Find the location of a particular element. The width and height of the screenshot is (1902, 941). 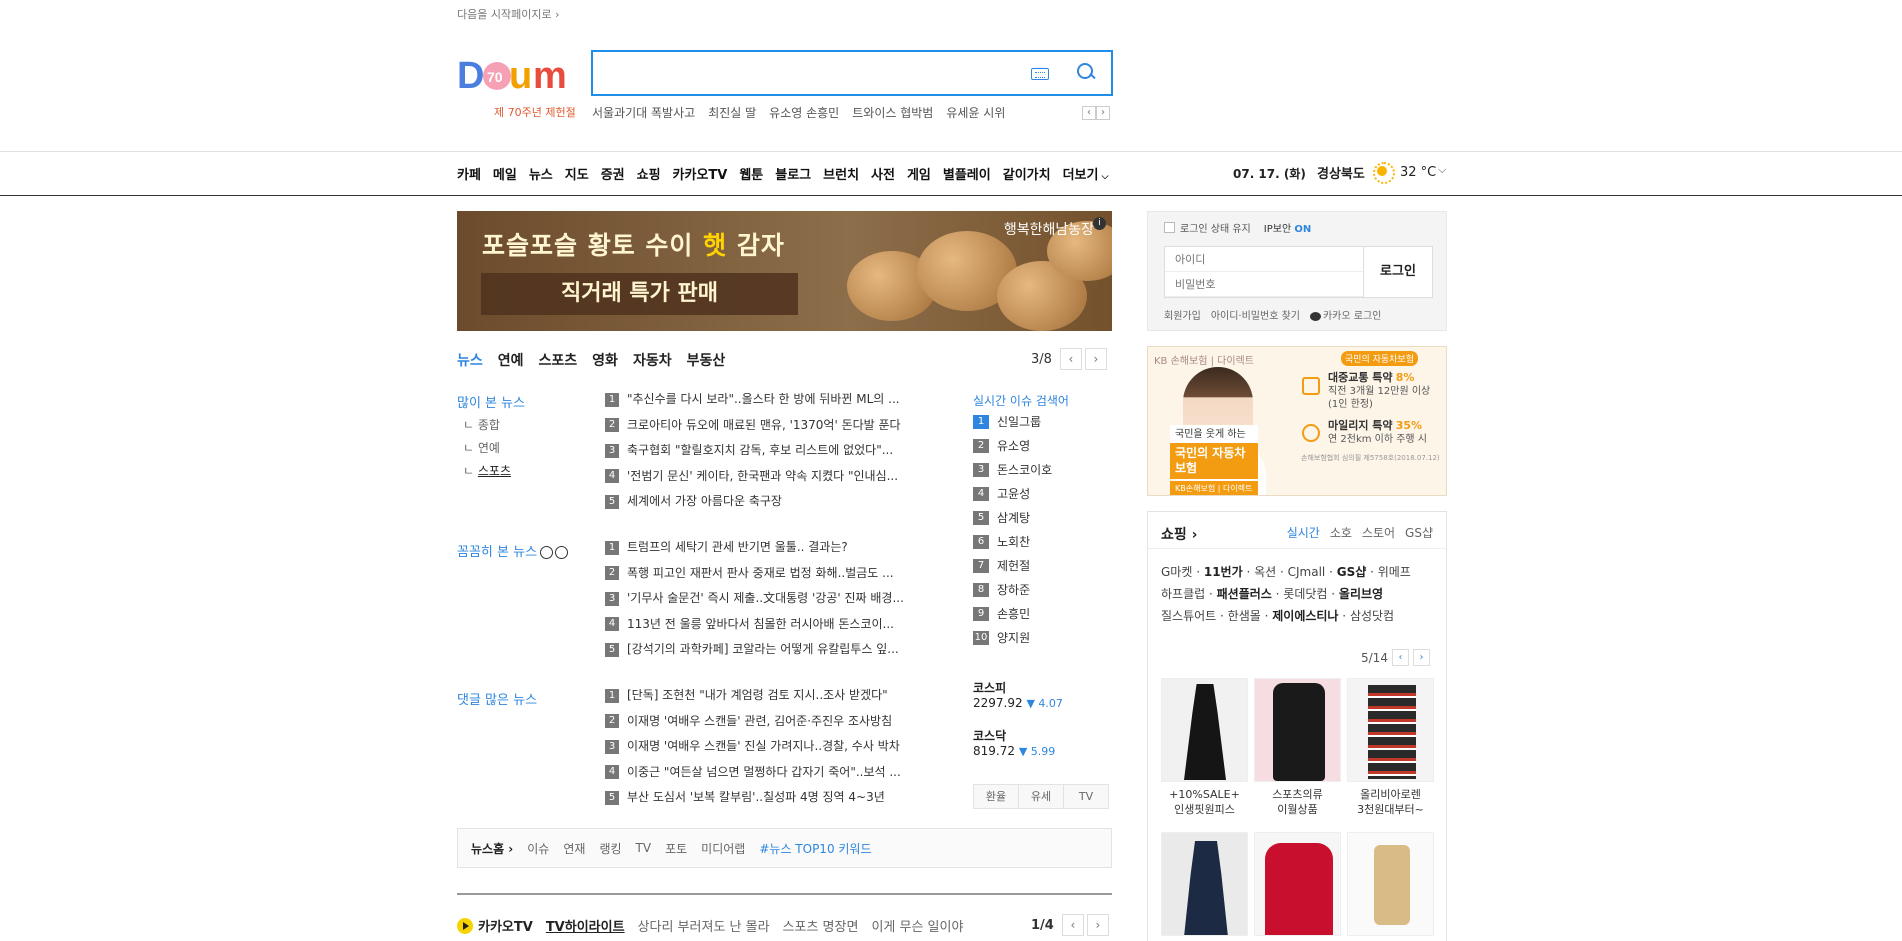

trend-keyword: 트와이스 협박범 is located at coordinates (892, 112).